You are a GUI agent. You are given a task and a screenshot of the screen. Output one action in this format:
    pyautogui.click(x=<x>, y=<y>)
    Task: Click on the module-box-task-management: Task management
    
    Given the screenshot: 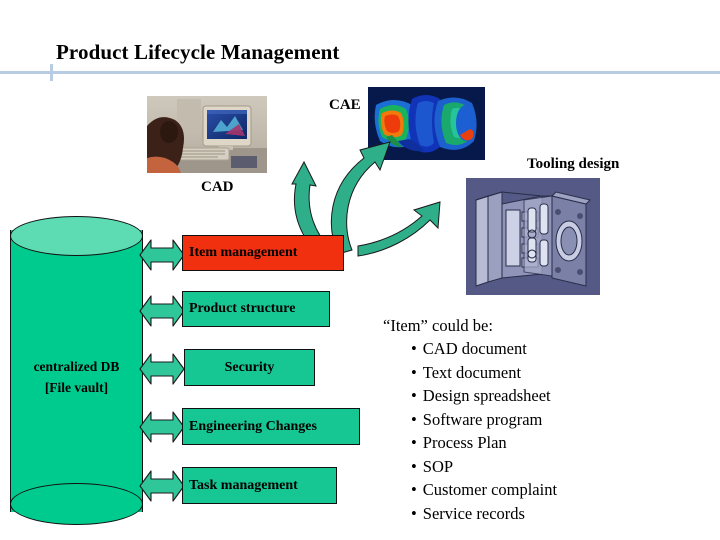 What is the action you would take?
    pyautogui.click(x=259, y=485)
    